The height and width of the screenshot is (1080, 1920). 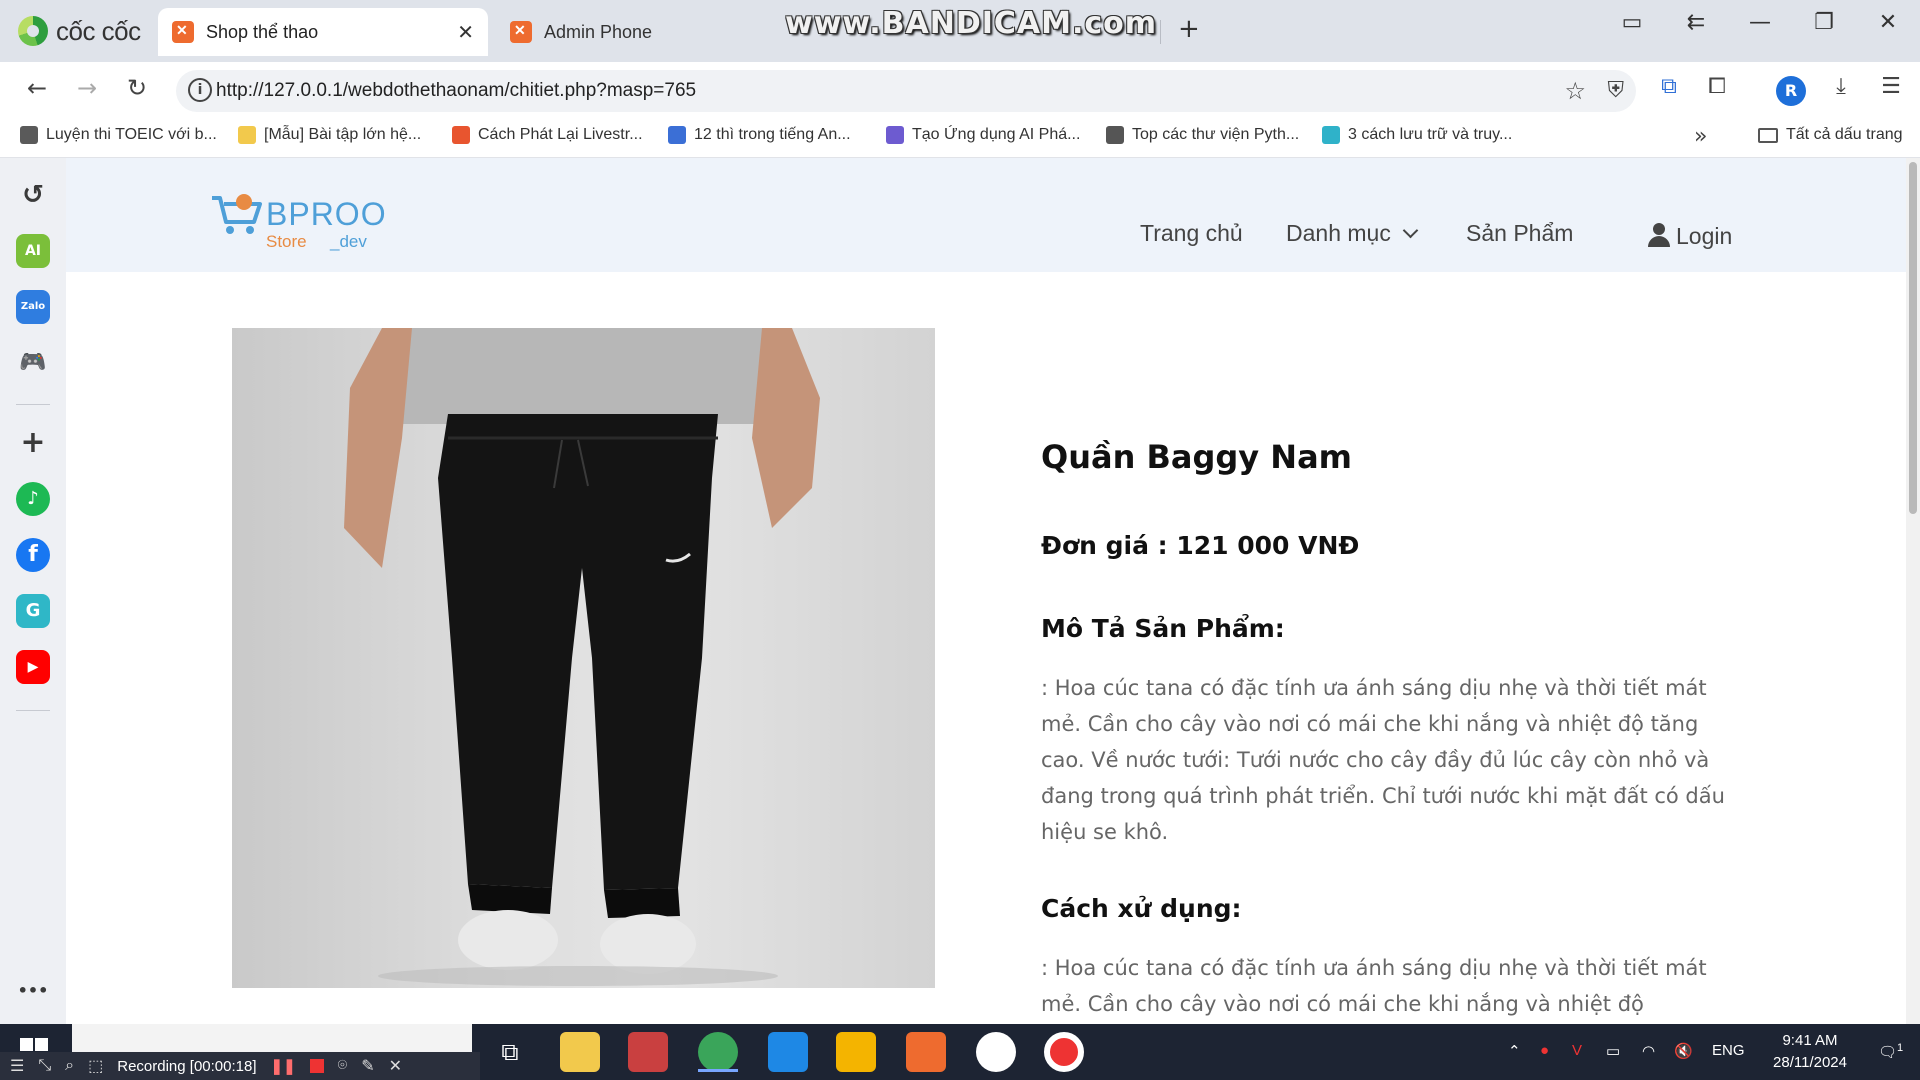 What do you see at coordinates (1519, 233) in the screenshot?
I see `nav-products: Sản Phẩm` at bounding box center [1519, 233].